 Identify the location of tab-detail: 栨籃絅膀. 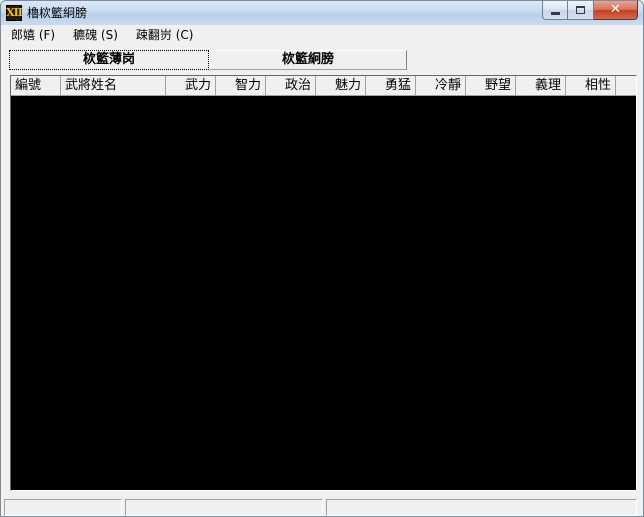
(308, 60).